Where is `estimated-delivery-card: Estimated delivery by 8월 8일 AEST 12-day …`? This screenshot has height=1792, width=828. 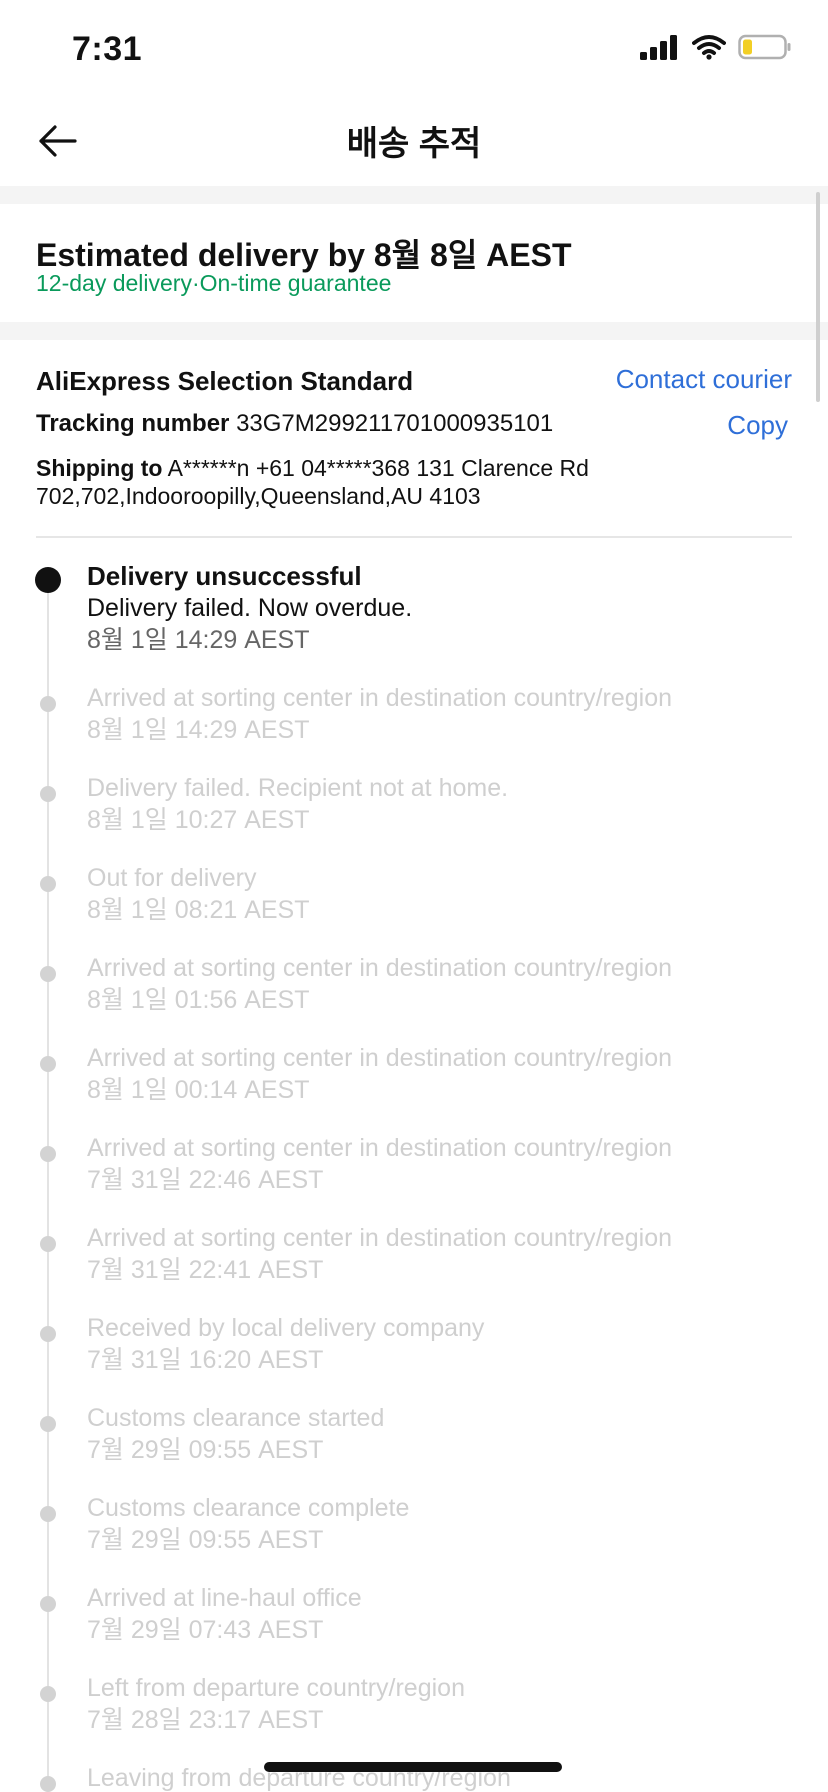 estimated-delivery-card: Estimated delivery by 8월 8일 AEST 12-day … is located at coordinates (414, 271).